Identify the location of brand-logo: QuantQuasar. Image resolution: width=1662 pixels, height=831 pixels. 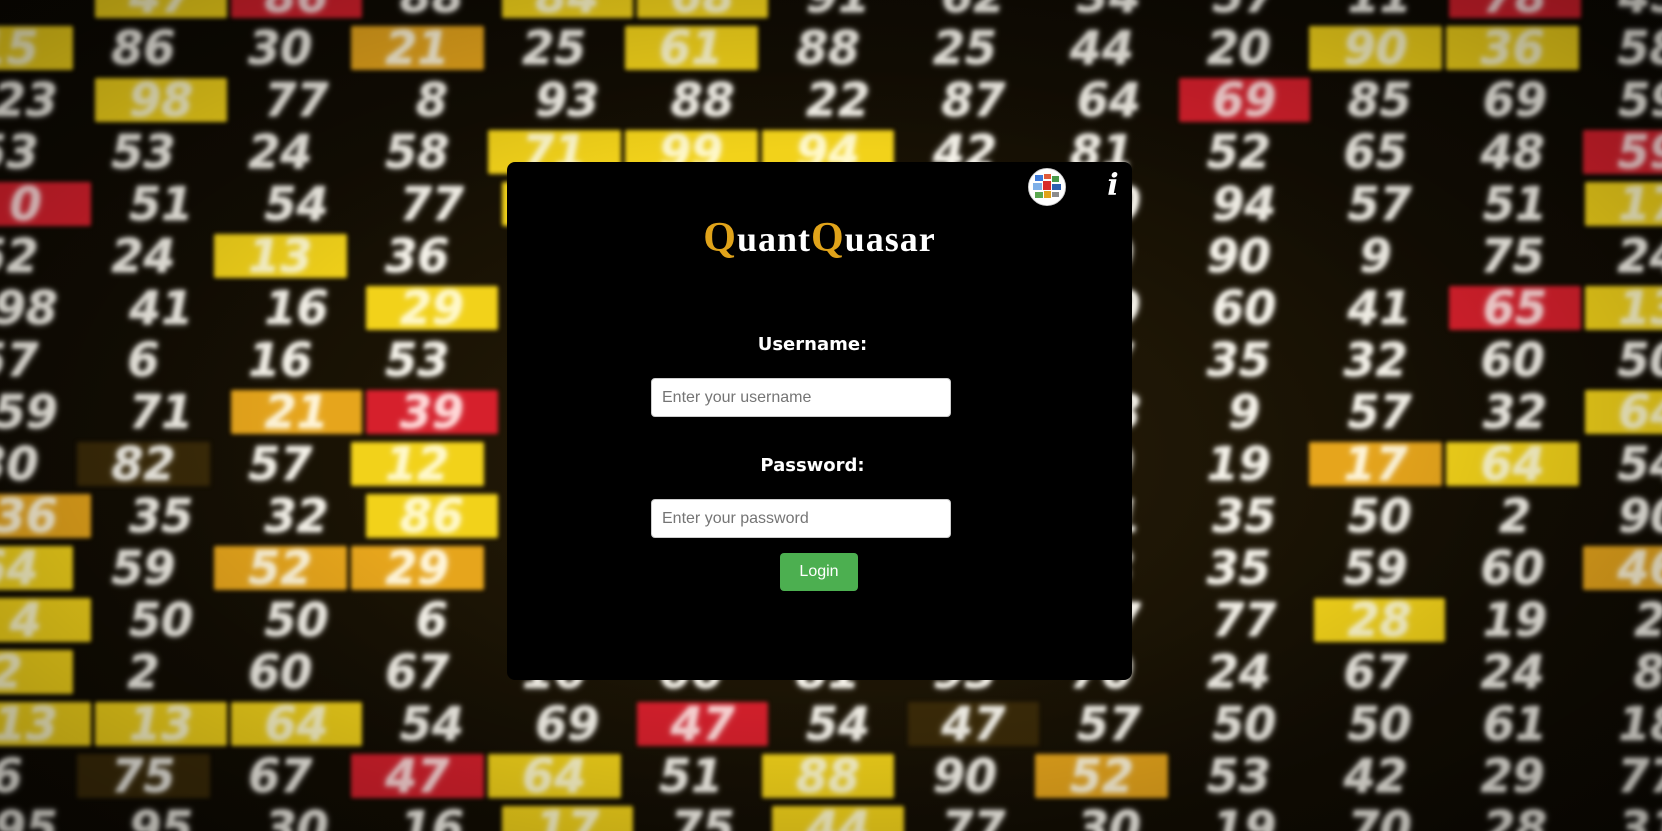
(819, 238).